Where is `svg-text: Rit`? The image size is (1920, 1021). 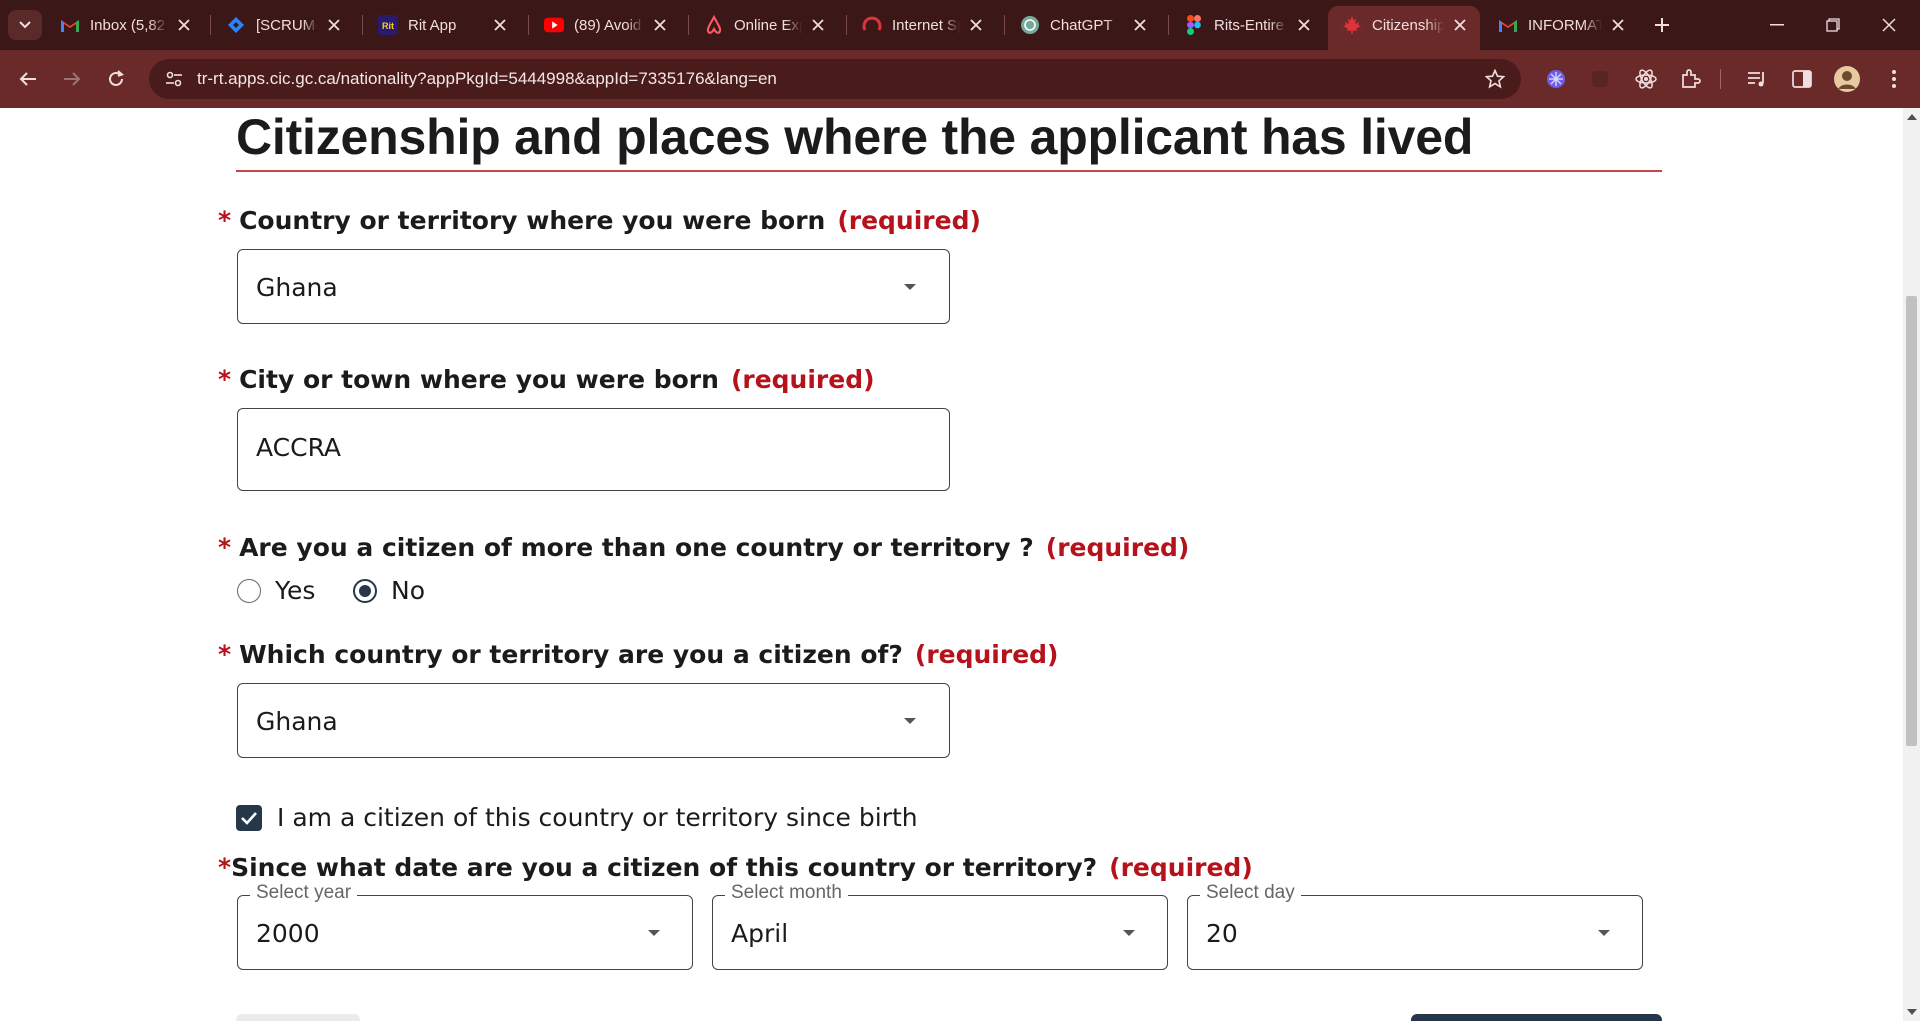 svg-text: Rit is located at coordinates (388, 26).